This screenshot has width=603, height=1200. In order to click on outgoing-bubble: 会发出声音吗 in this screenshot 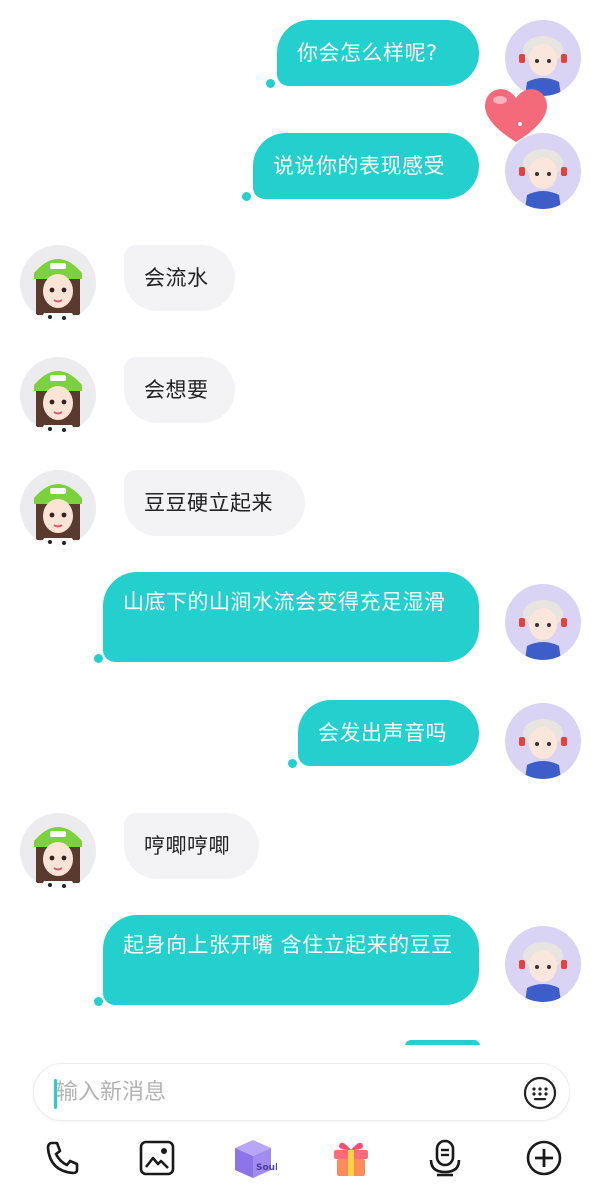, I will do `click(388, 733)`.